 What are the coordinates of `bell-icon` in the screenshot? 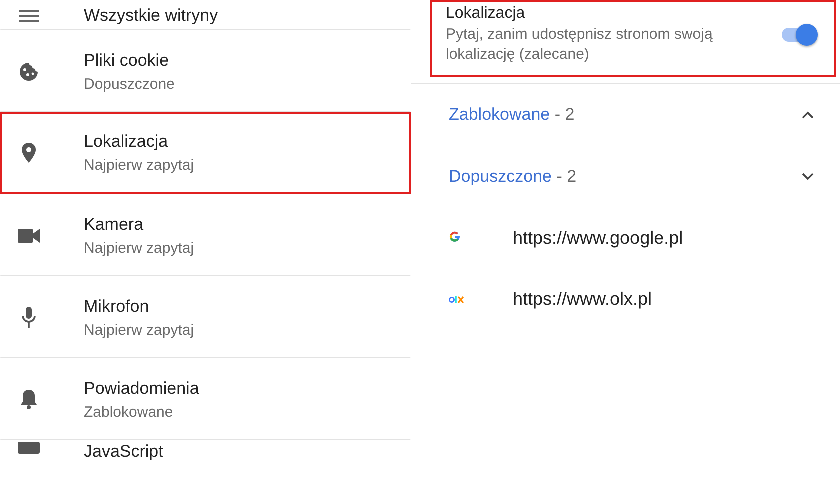 It's located at (29, 399).